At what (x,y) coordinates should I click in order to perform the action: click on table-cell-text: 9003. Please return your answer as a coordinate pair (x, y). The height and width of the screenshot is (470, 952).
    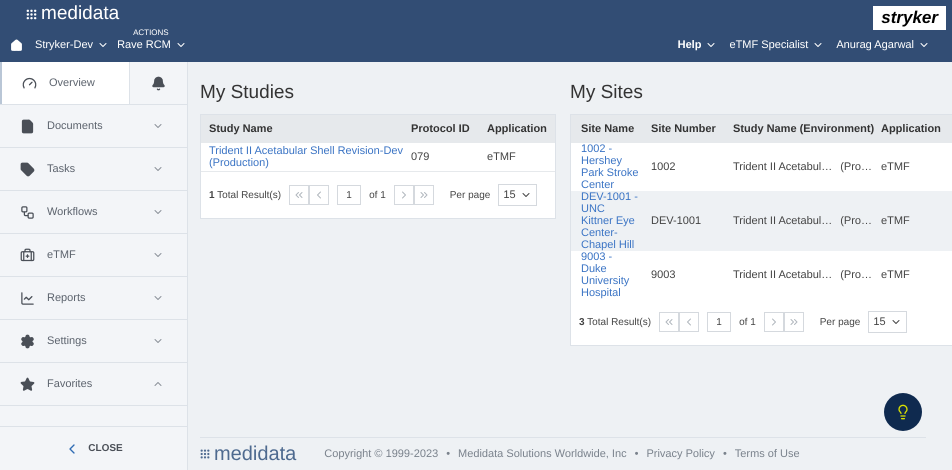
    Looking at the image, I should click on (663, 275).